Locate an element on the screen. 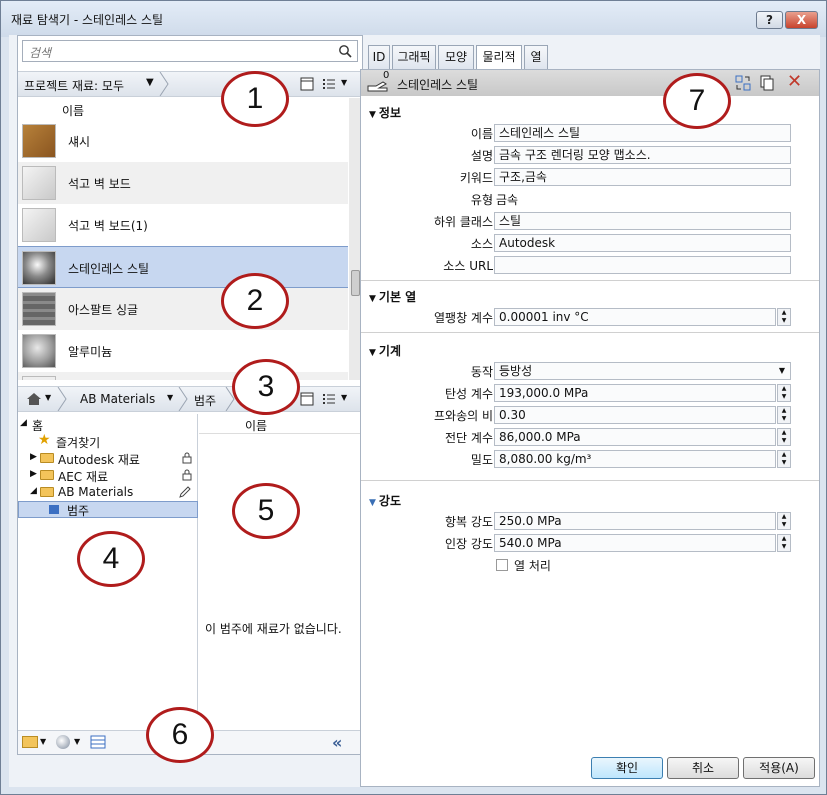 The height and width of the screenshot is (795, 827). section-mechanical-title: ▼ 기계 is located at coordinates (385, 350).